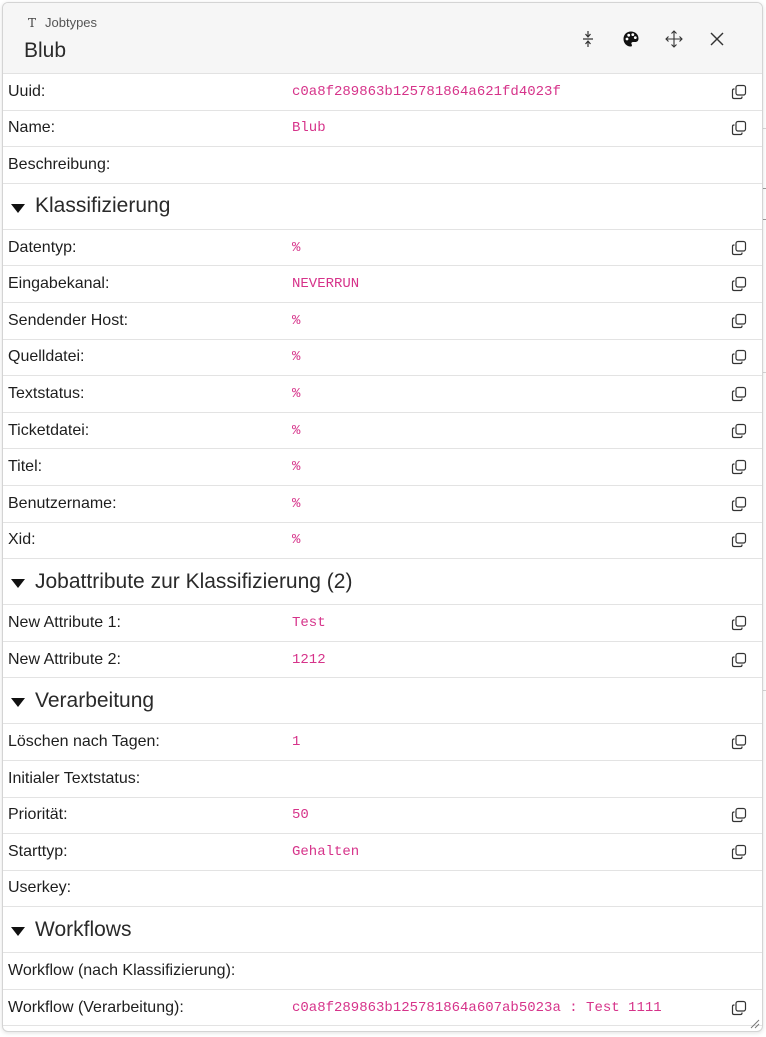 The width and height of the screenshot is (766, 1037). I want to click on property-label: Sendender Host:, so click(68, 320).